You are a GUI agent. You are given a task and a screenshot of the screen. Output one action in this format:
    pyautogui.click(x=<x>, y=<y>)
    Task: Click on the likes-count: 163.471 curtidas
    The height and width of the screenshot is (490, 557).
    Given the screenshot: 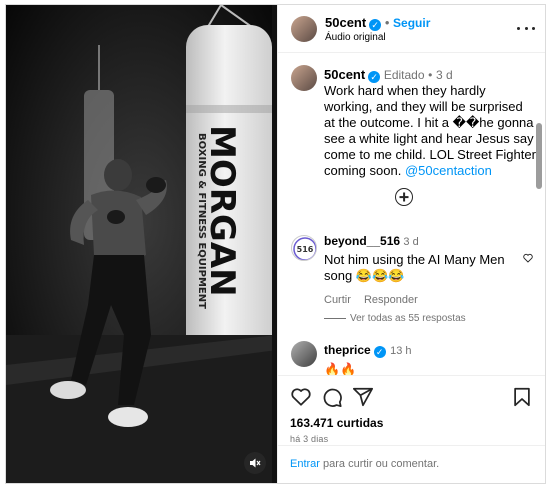 What is the action you would take?
    pyautogui.click(x=336, y=423)
    